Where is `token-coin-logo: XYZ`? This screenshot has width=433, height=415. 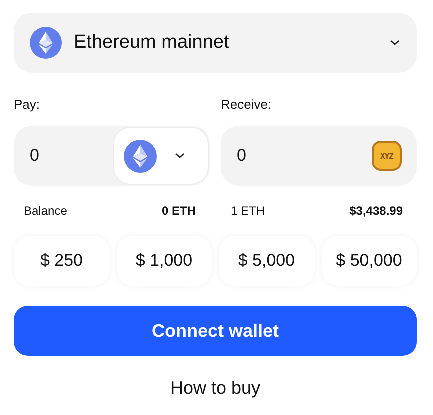
token-coin-logo: XYZ is located at coordinates (387, 156).